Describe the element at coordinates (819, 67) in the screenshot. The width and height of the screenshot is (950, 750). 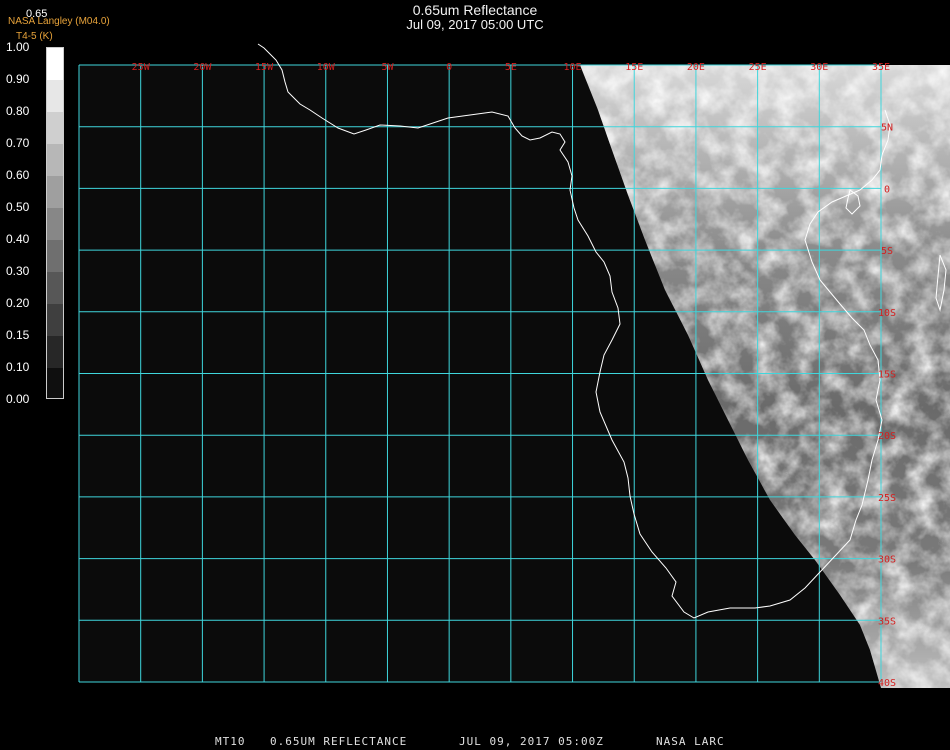
I see `longitude-label: 30E` at that location.